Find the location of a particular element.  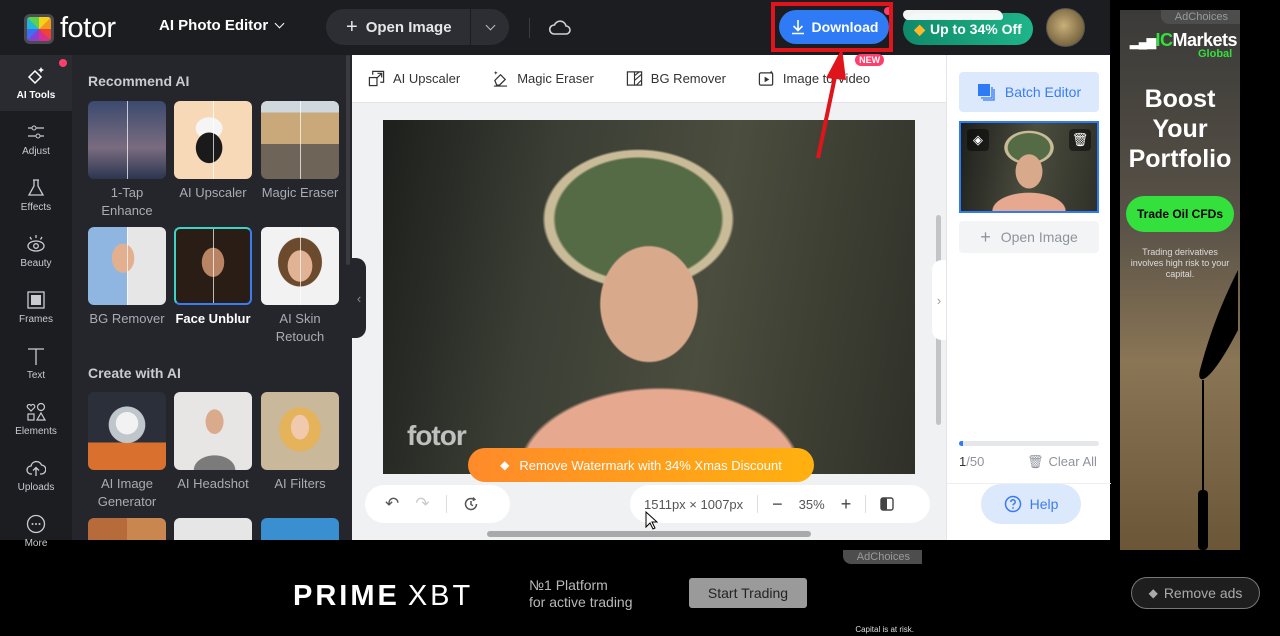

ad-brand-sub: Global is located at coordinates (1215, 54).